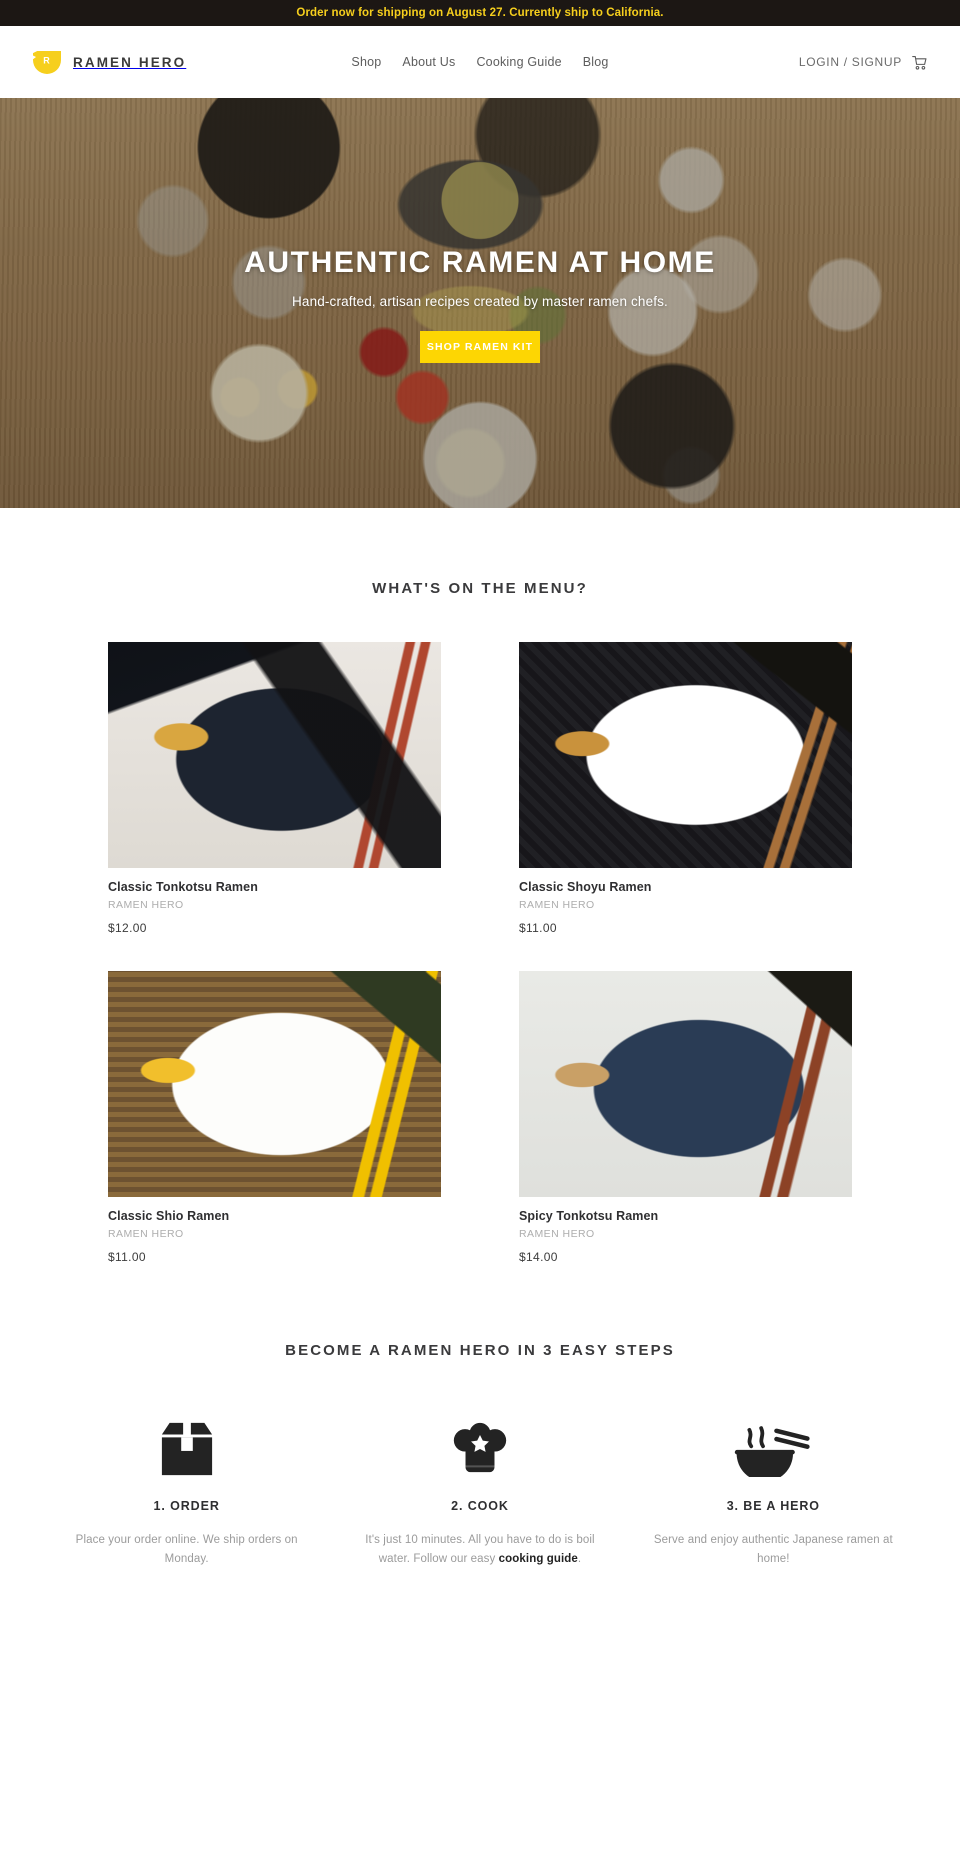 This screenshot has height=1875, width=960. Describe the element at coordinates (183, 887) in the screenshot. I see `product-title: Classic Tonkotsu Ramen` at that location.